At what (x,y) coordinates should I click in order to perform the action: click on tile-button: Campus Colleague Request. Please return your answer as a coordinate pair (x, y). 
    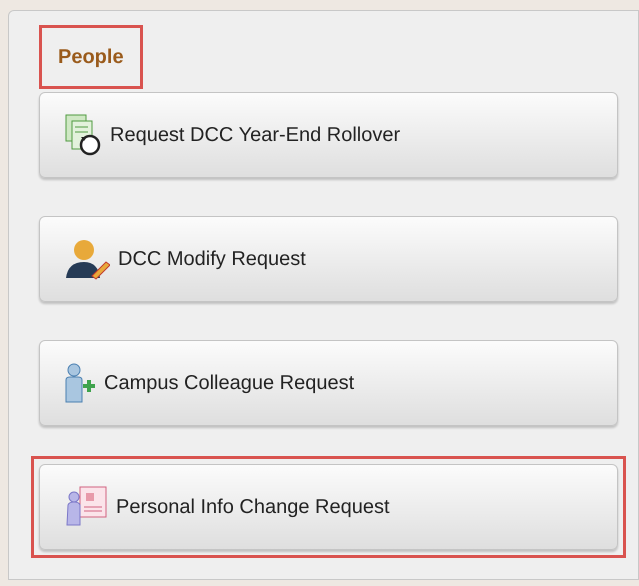
    Looking at the image, I should click on (328, 383).